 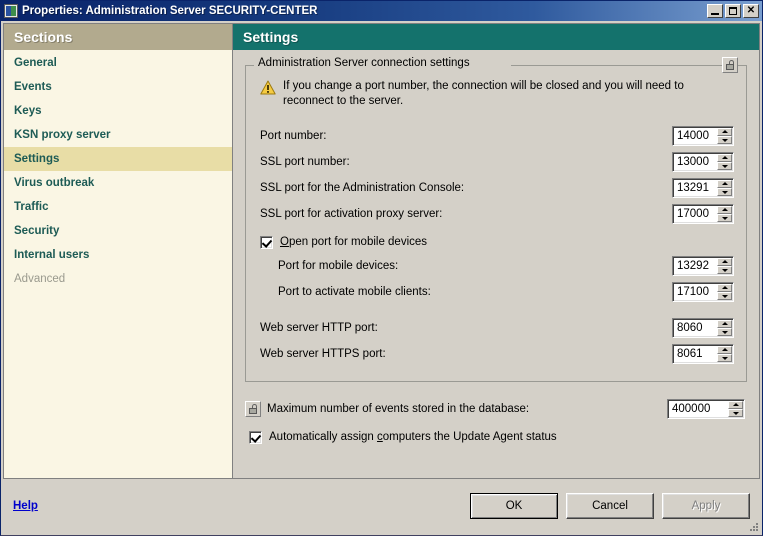 I want to click on sidebar-item-security: Security, so click(x=118, y=231).